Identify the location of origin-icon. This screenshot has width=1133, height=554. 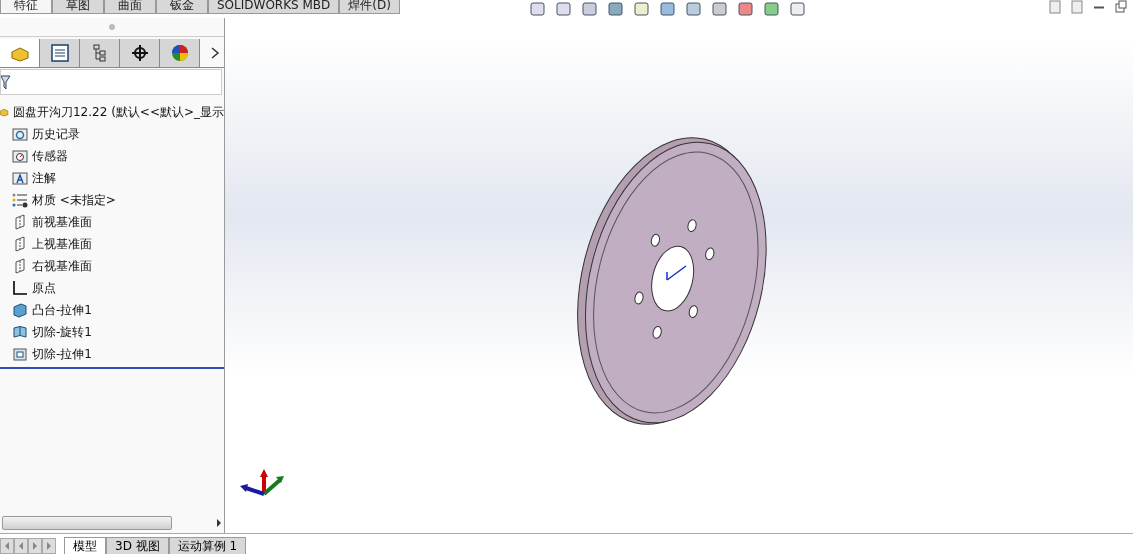
(20, 288).